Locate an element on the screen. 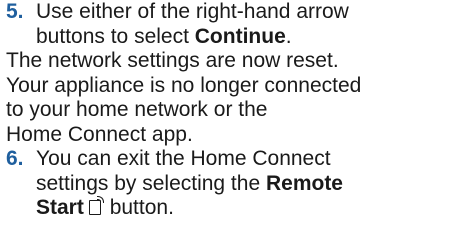 This screenshot has height=242, width=456. continue-label: Continue is located at coordinates (240, 36).